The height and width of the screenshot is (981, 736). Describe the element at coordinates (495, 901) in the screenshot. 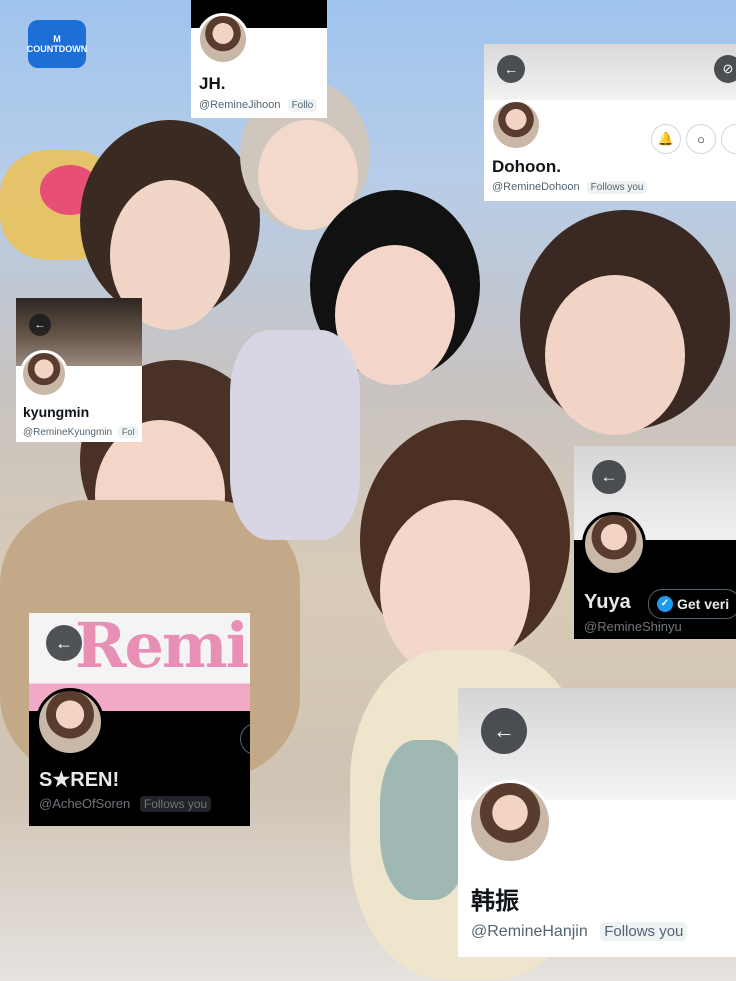

I see `display-name: 韩振` at that location.